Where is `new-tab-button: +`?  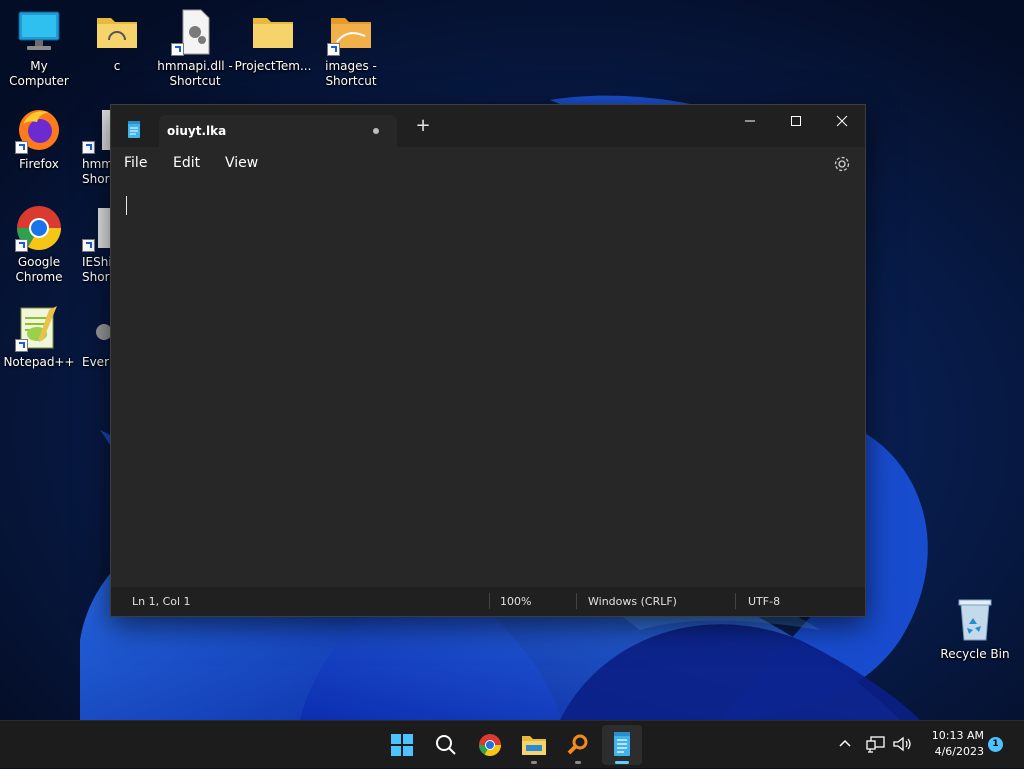 new-tab-button: + is located at coordinates (423, 126).